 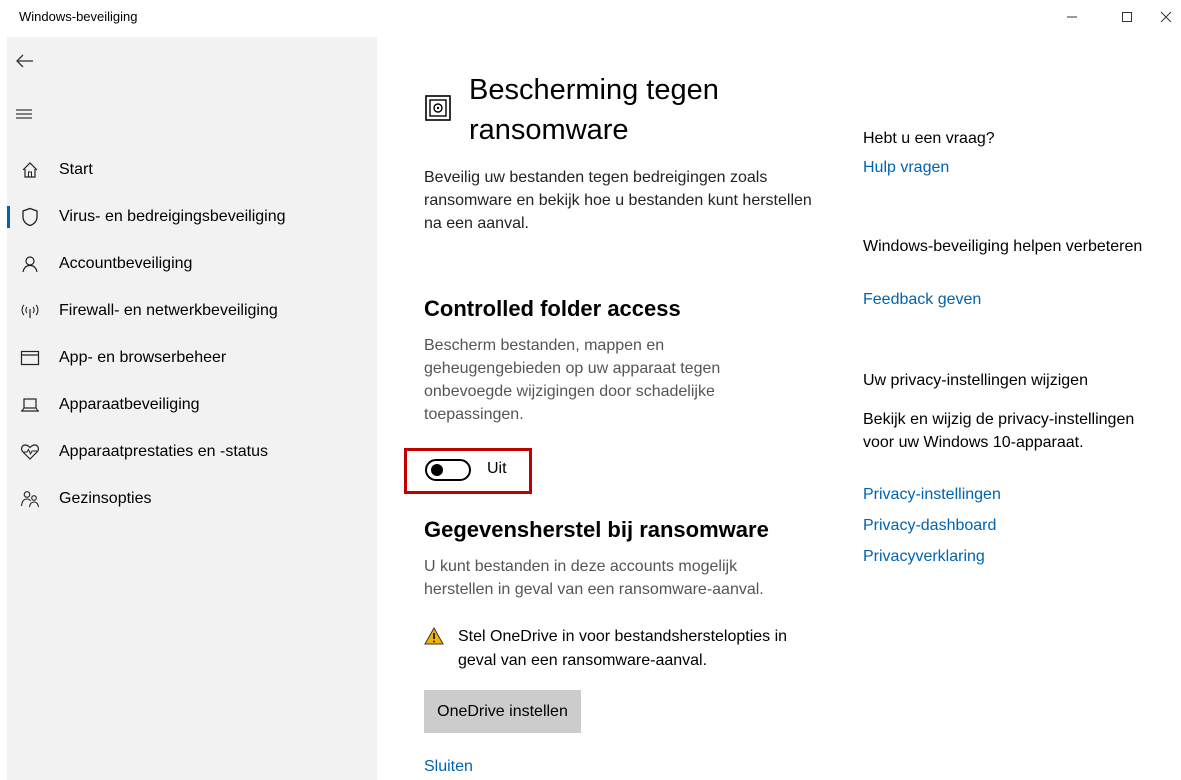 I want to click on close-window-button, so click(x=1165, y=17).